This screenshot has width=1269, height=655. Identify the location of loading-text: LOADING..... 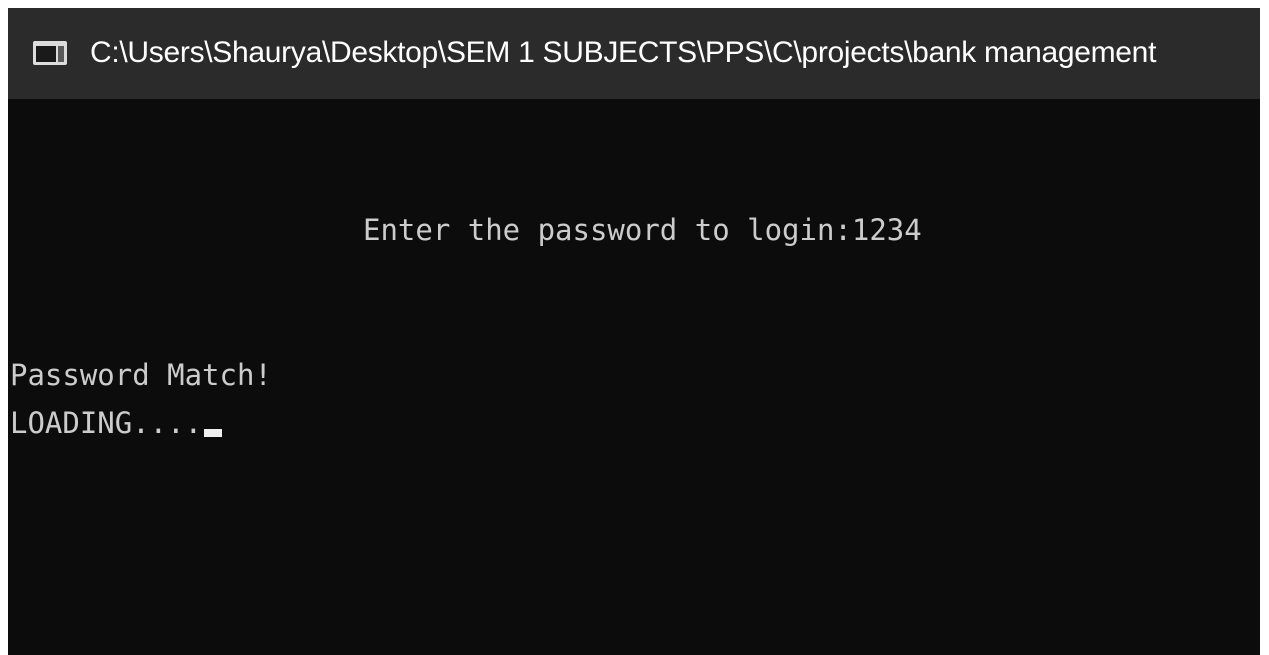
(106, 423).